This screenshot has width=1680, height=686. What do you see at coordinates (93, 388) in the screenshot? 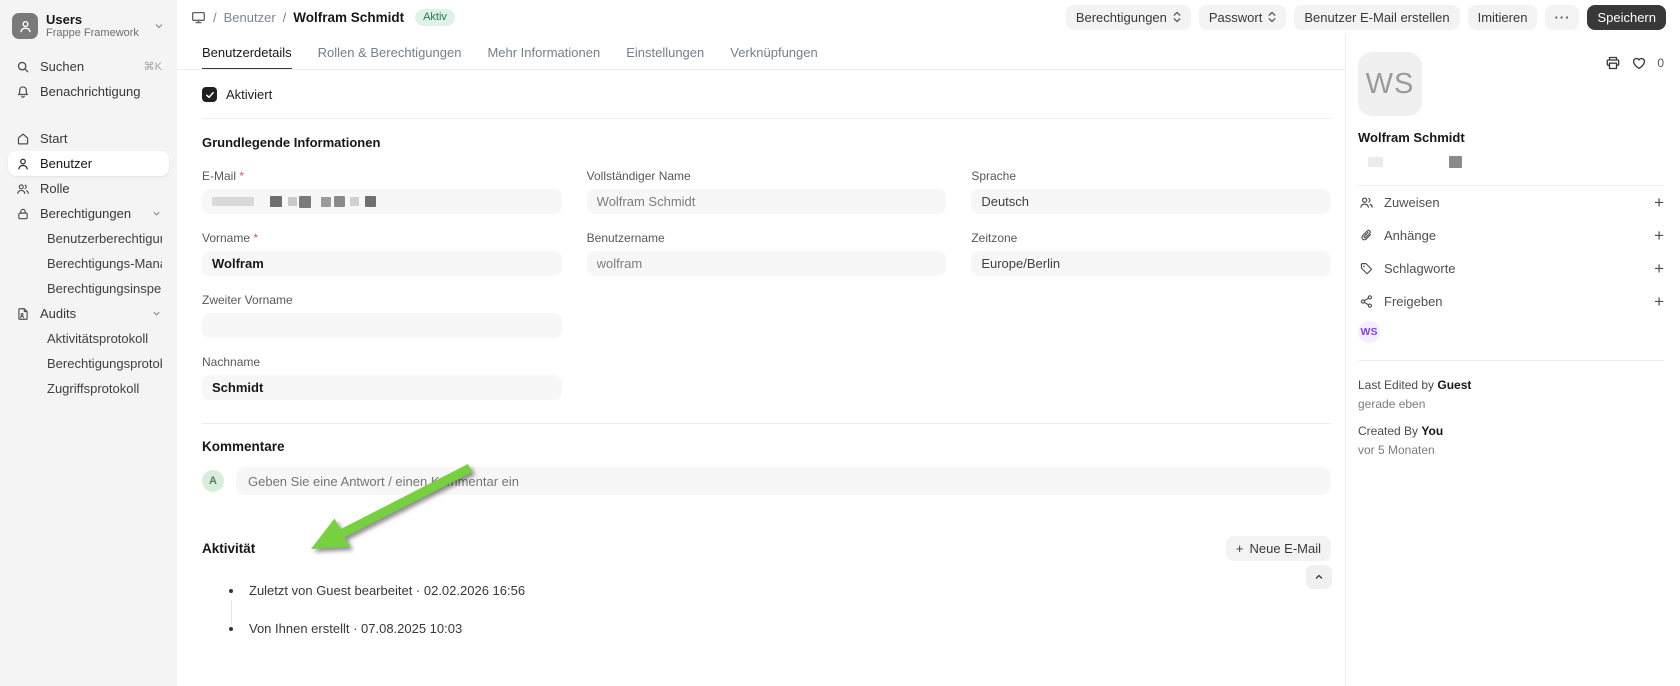
I see `sidebar-item-label: Zugriffsprotokoll` at bounding box center [93, 388].